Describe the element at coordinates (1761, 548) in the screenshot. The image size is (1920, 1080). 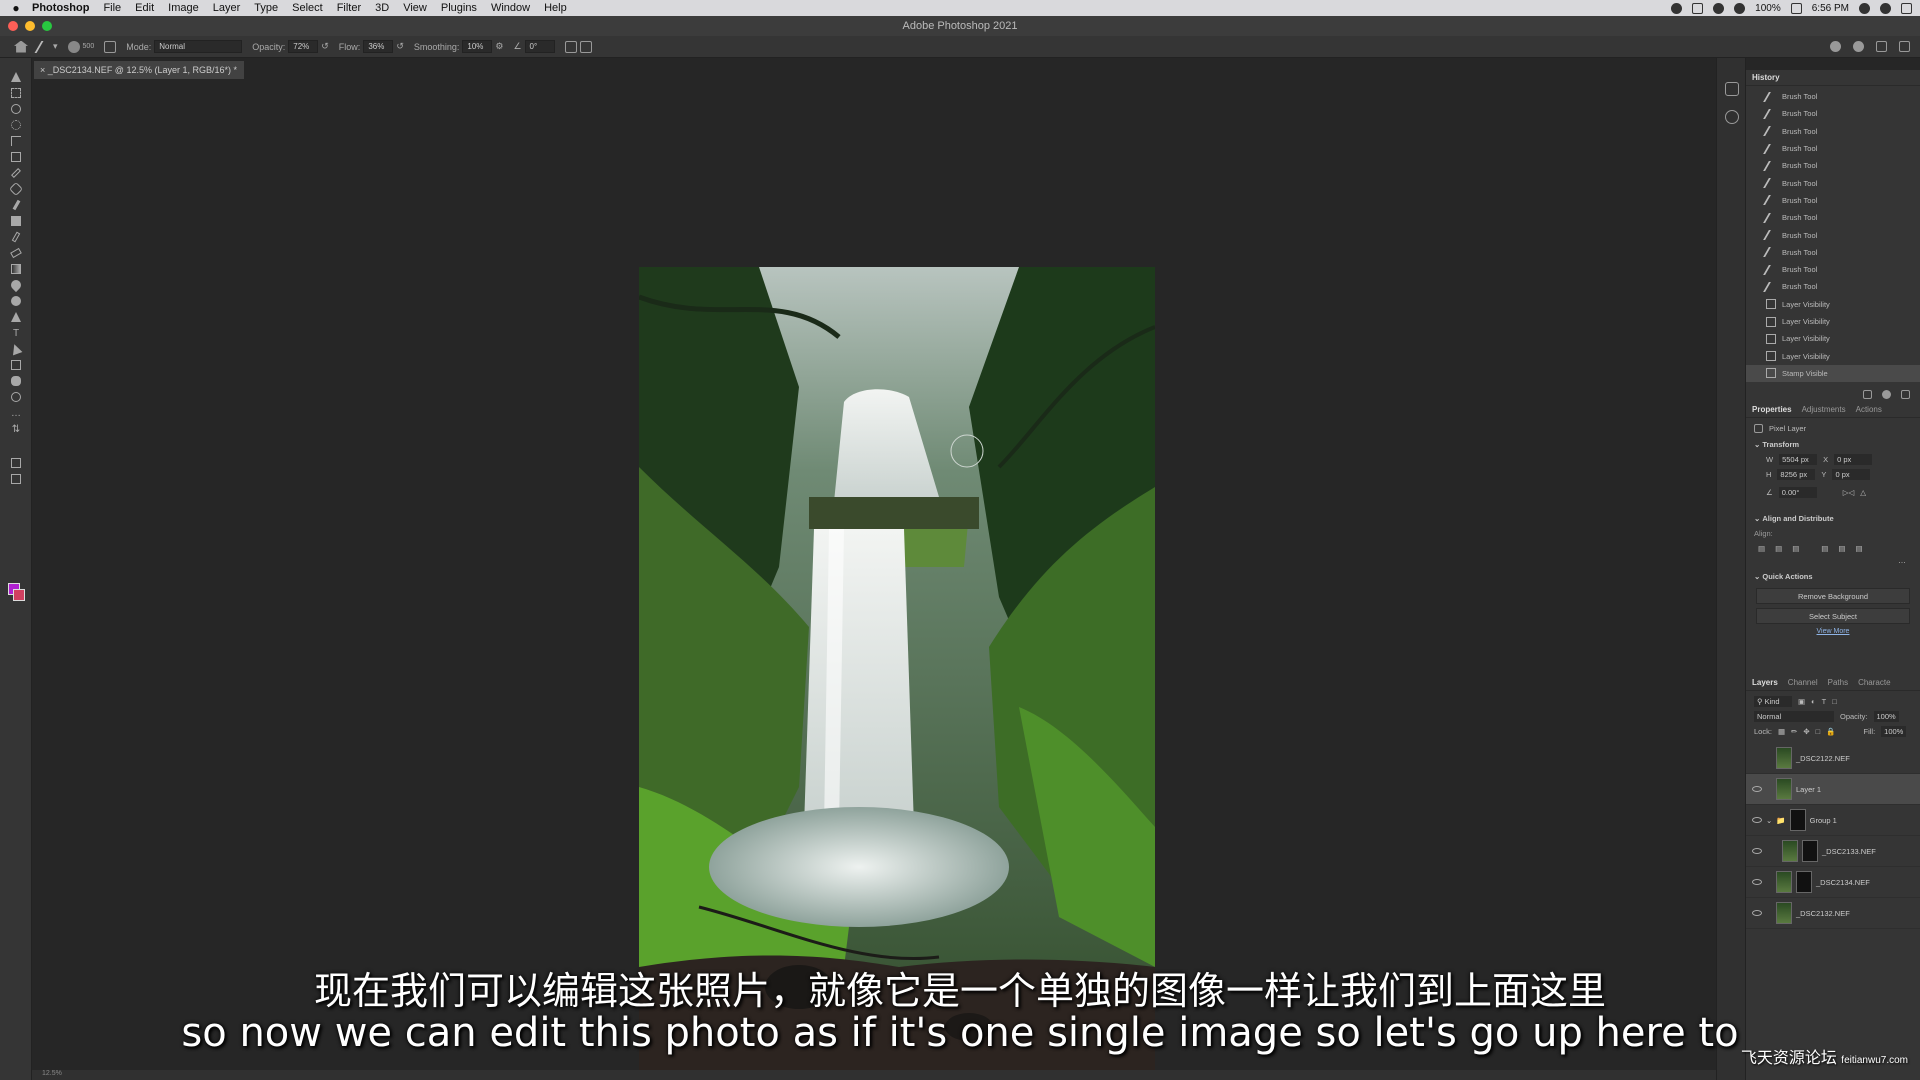
I see `align-left-icon: ▤` at that location.